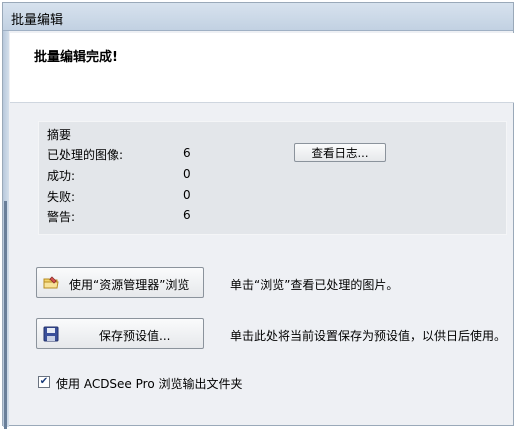  What do you see at coordinates (129, 285) in the screenshot?
I see `browse-explorer-label: 使用“资源管理器”浏览` at bounding box center [129, 285].